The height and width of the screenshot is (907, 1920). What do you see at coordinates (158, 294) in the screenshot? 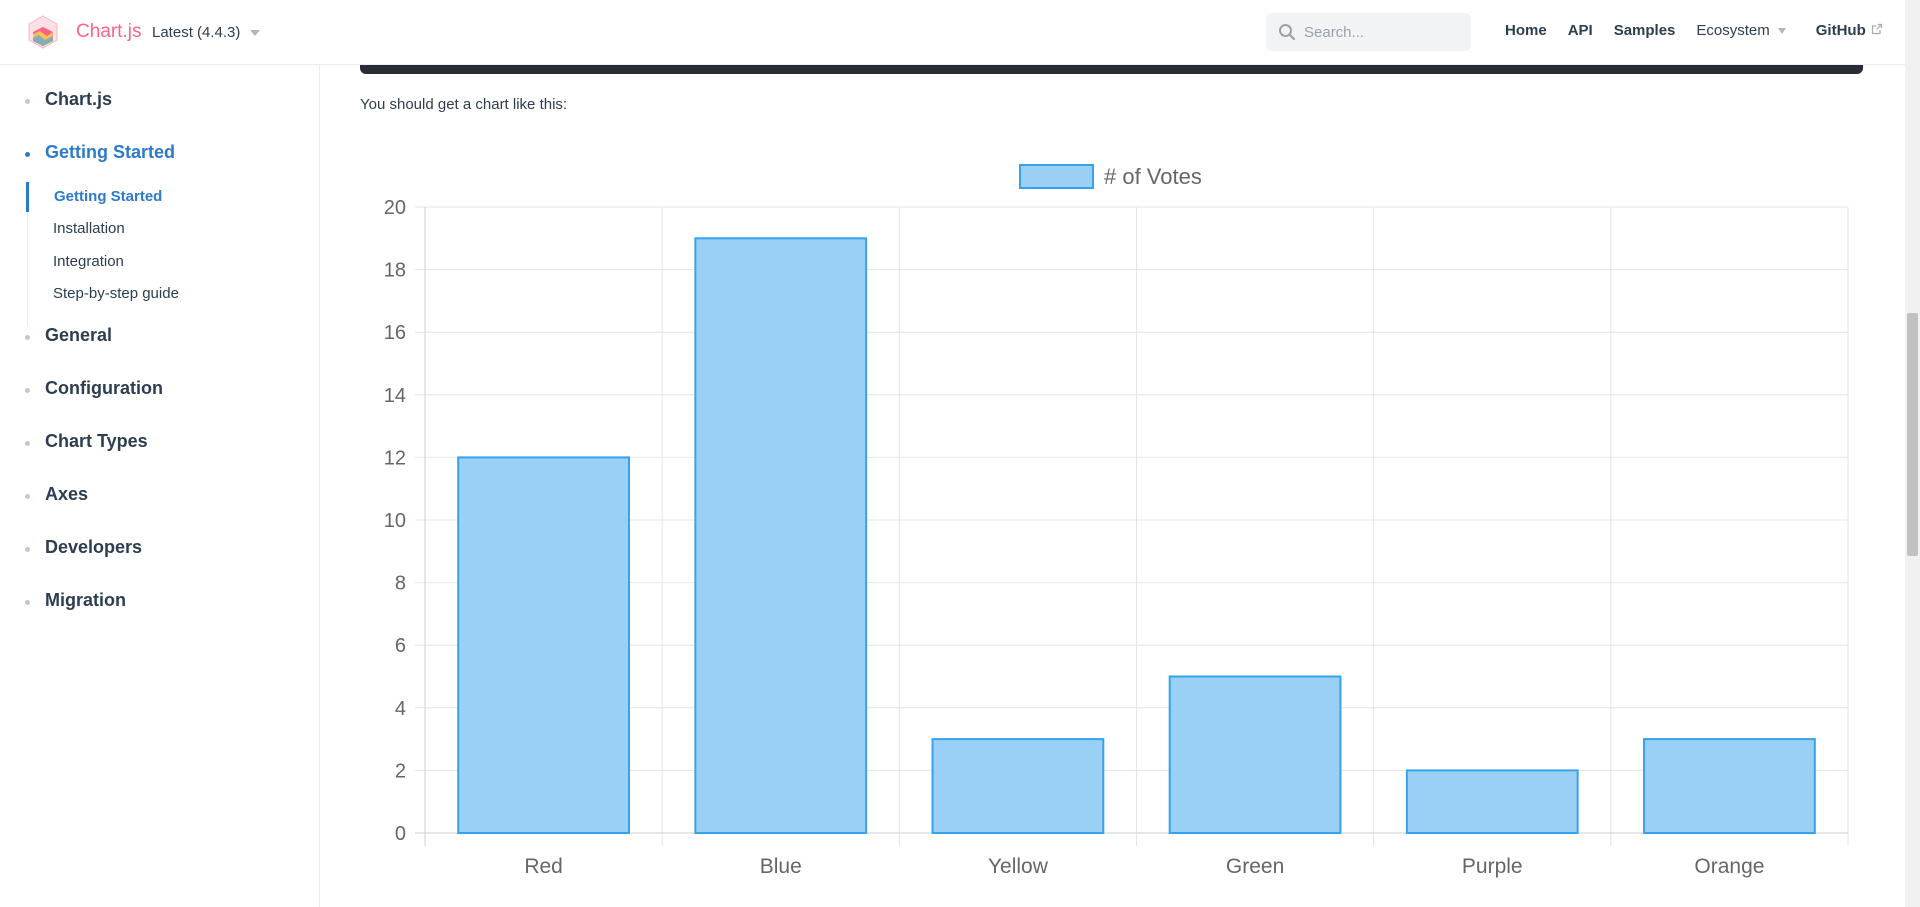
I see `sidebar-item-step-by-step-guide: Step-by-step guide` at bounding box center [158, 294].